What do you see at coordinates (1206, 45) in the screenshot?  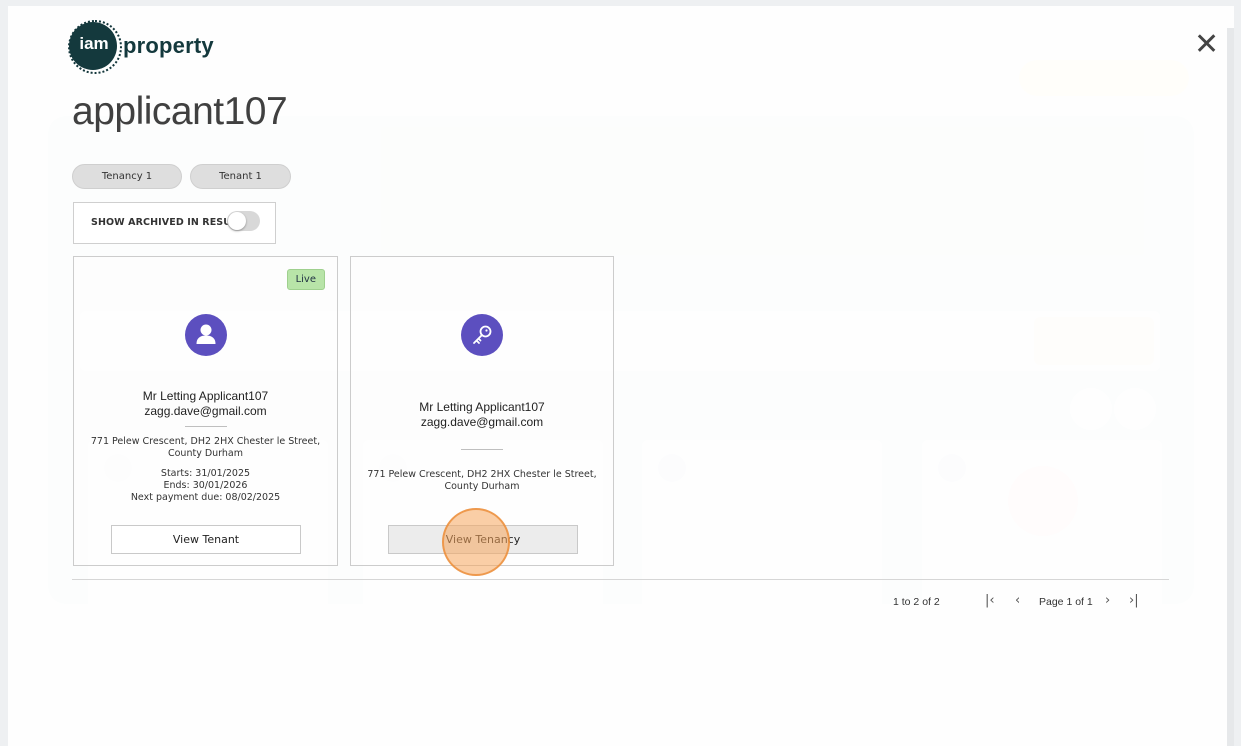 I see `close-icon: ✕` at bounding box center [1206, 45].